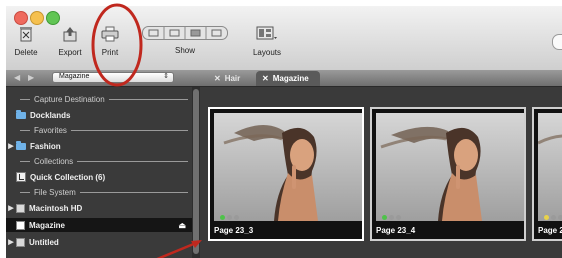  What do you see at coordinates (70, 52) in the screenshot?
I see `export-label: Export` at bounding box center [70, 52].